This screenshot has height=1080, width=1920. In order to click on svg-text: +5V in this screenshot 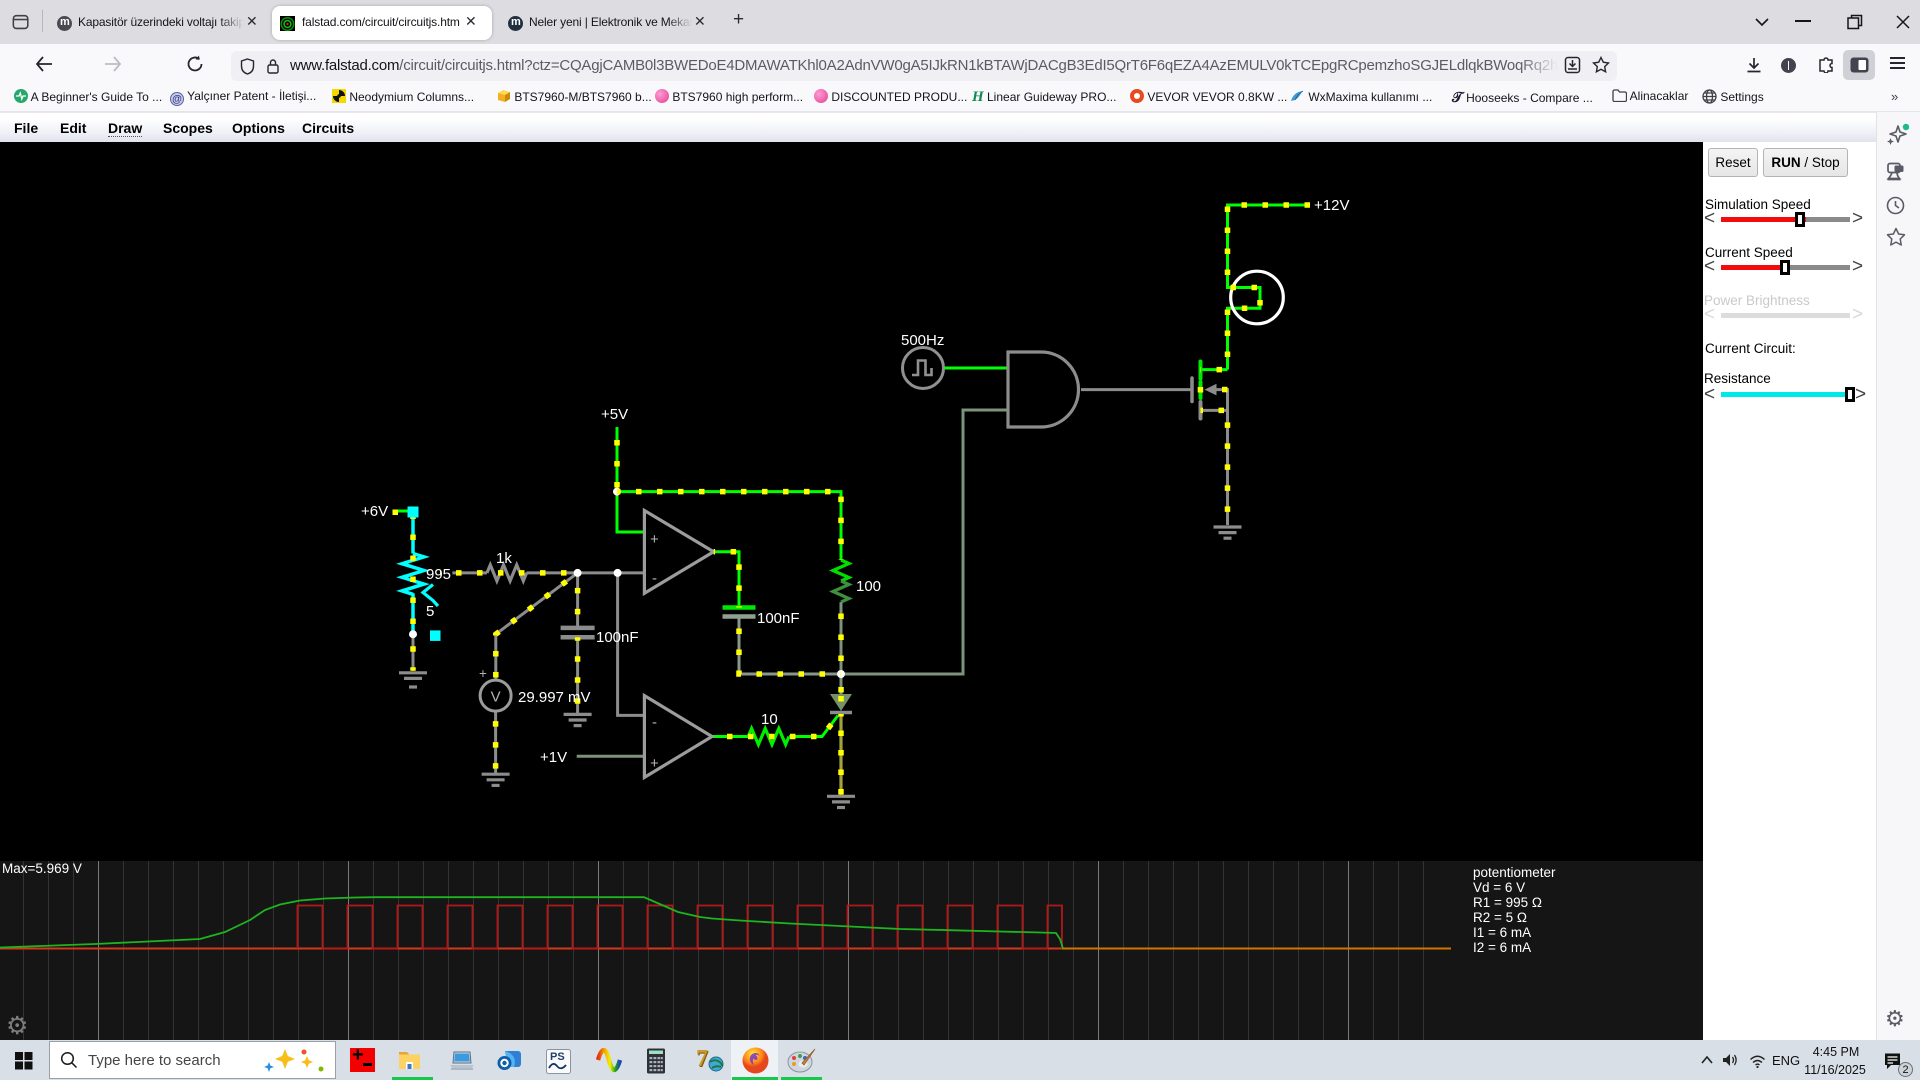, I will do `click(614, 414)`.